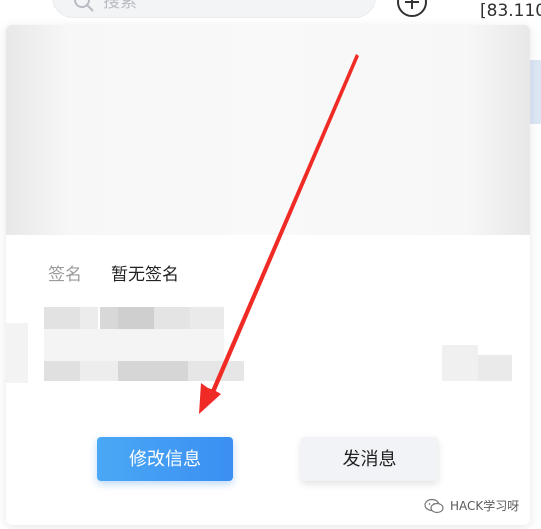 The image size is (541, 529). Describe the element at coordinates (434, 506) in the screenshot. I see `wechat-icon` at that location.